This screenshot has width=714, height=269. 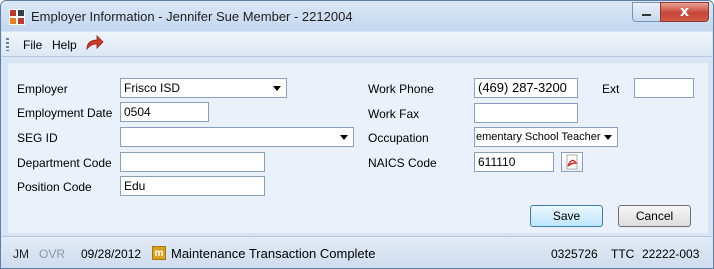 I want to click on occupation-value: ementary School Teacher, so click(x=538, y=137).